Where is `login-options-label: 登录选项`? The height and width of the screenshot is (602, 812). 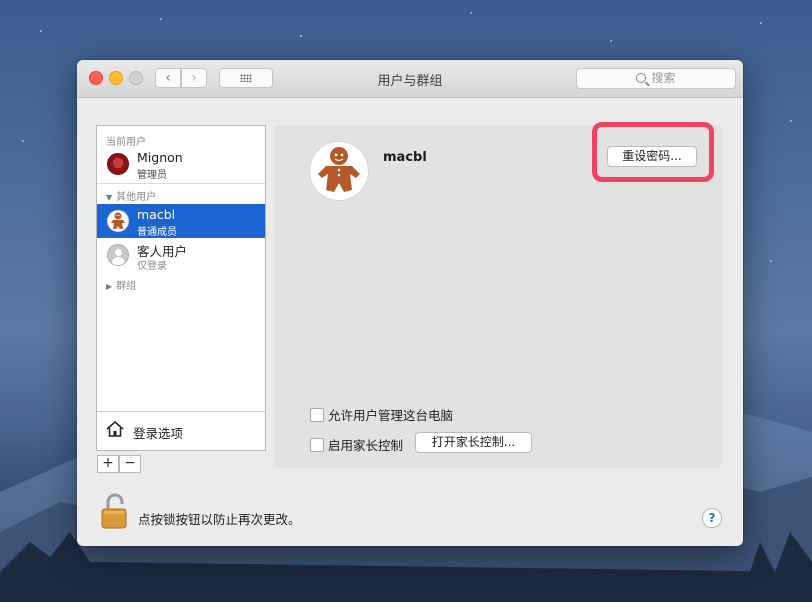 login-options-label: 登录选项 is located at coordinates (158, 433).